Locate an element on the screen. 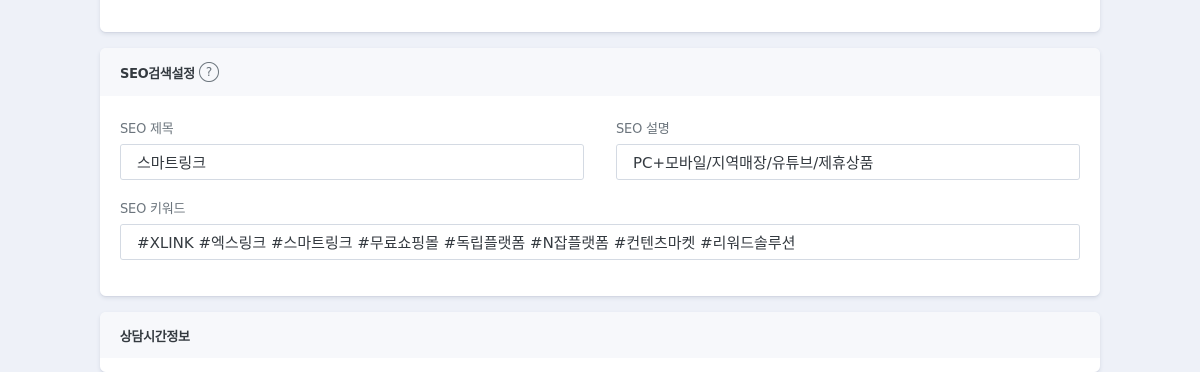 The image size is (1200, 372). consultation-hours-card: 상담시간정보 is located at coordinates (600, 342).